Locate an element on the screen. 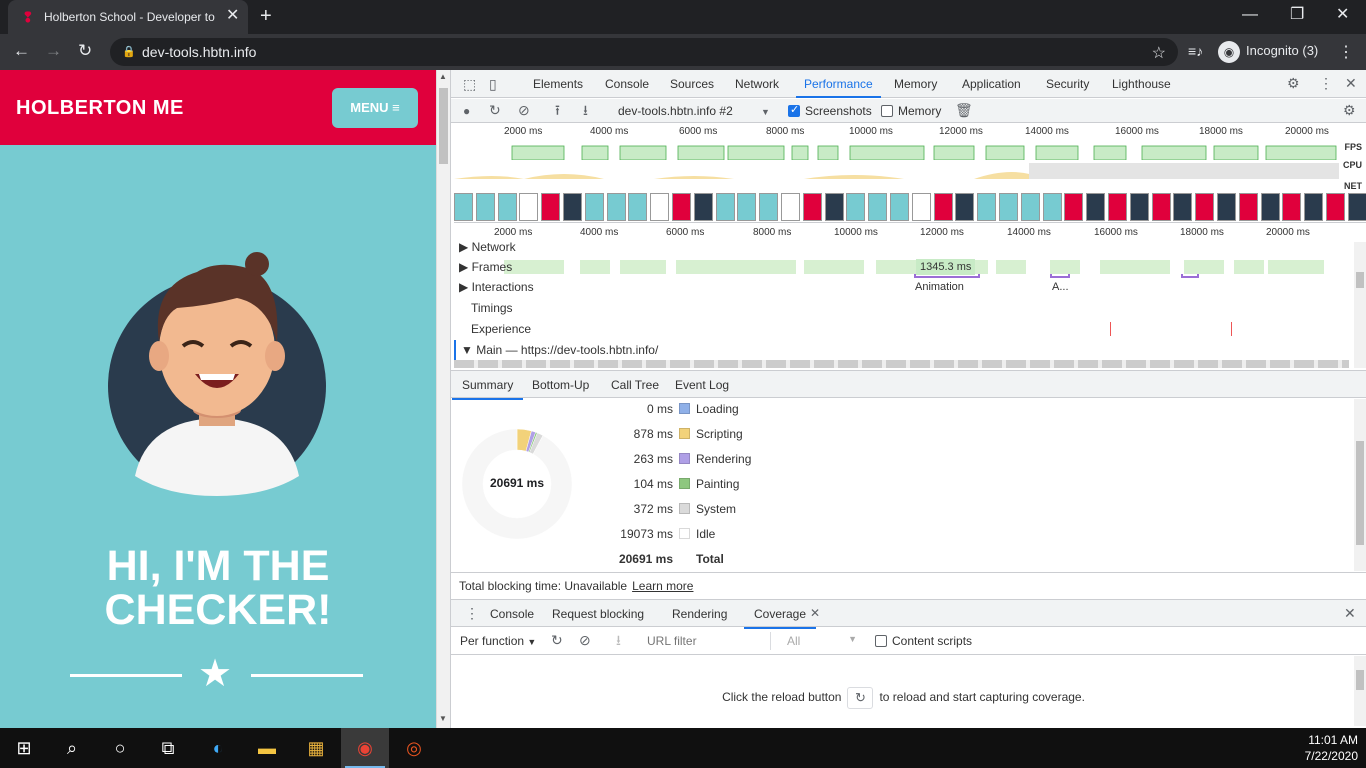 The image size is (1366, 768). page-scrollbar: ▲ ▼ is located at coordinates (443, 399).